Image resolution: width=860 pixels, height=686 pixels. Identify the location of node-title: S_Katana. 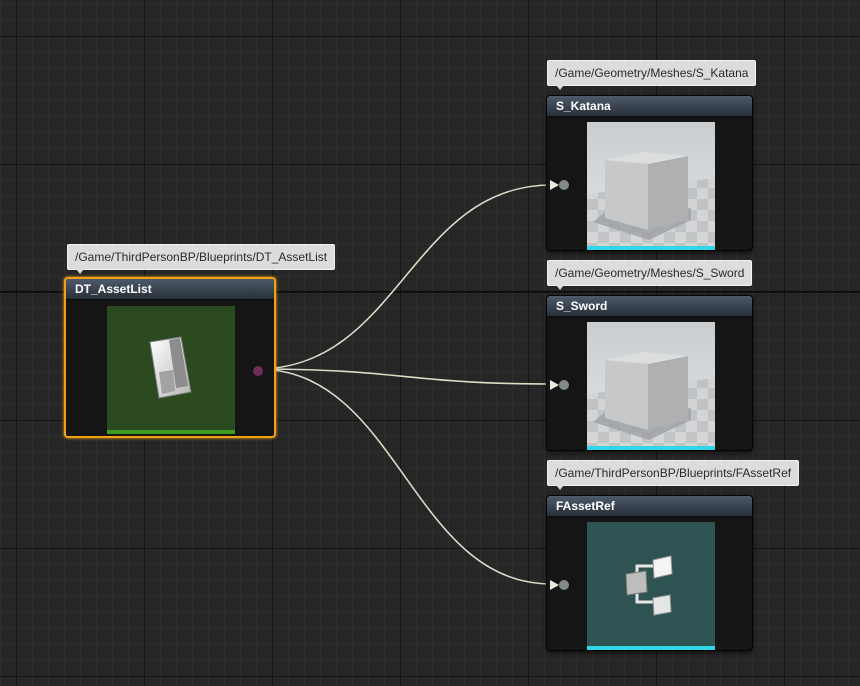
(649, 106).